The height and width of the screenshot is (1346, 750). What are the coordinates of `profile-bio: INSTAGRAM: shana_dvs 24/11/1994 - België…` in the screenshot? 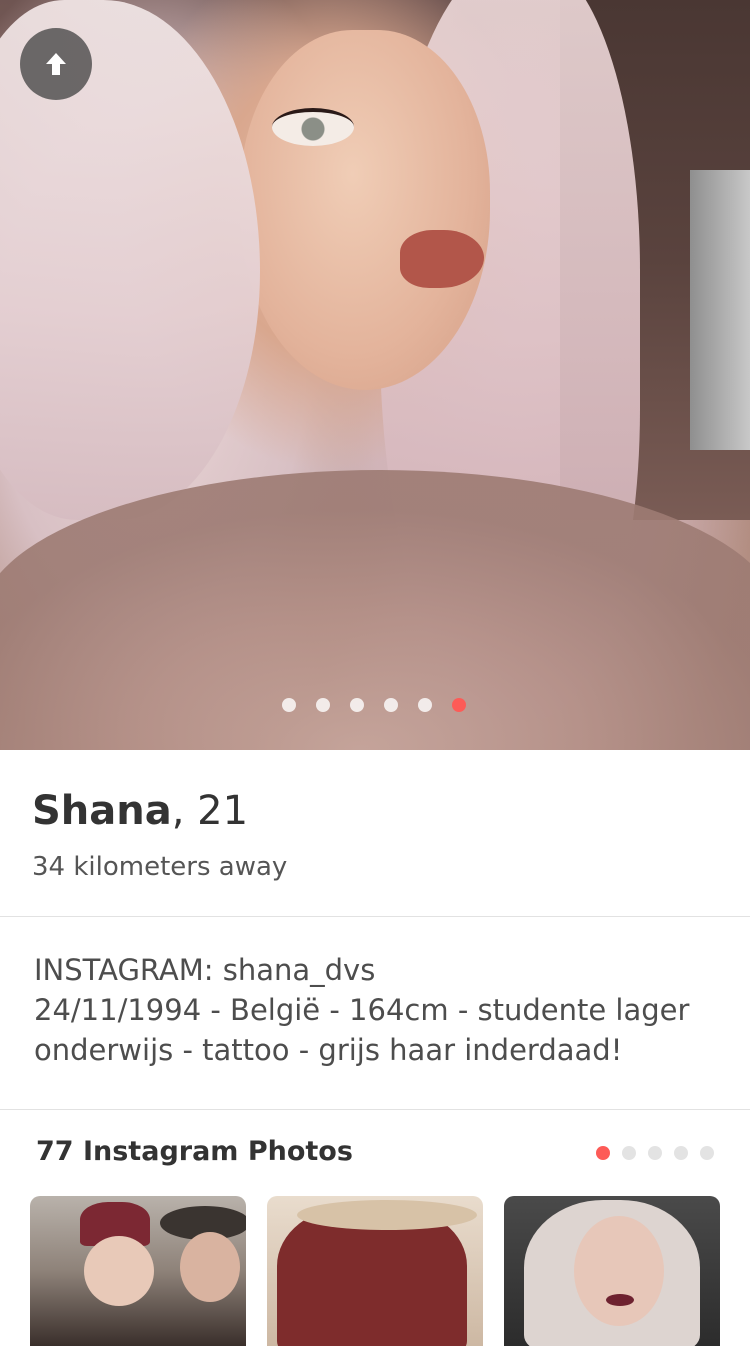 It's located at (375, 1013).